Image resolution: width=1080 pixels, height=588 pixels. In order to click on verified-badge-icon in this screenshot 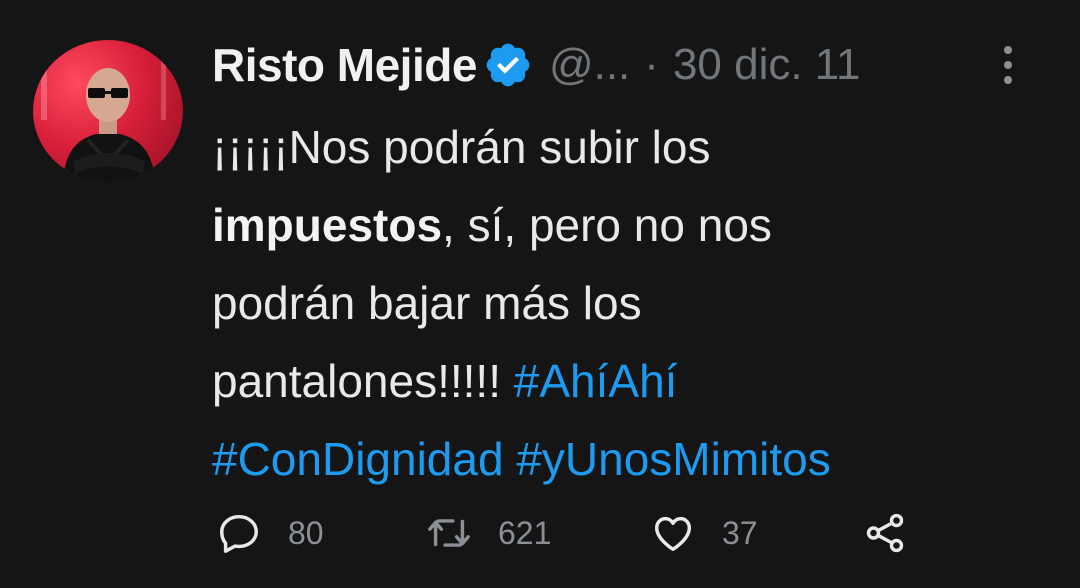, I will do `click(508, 65)`.